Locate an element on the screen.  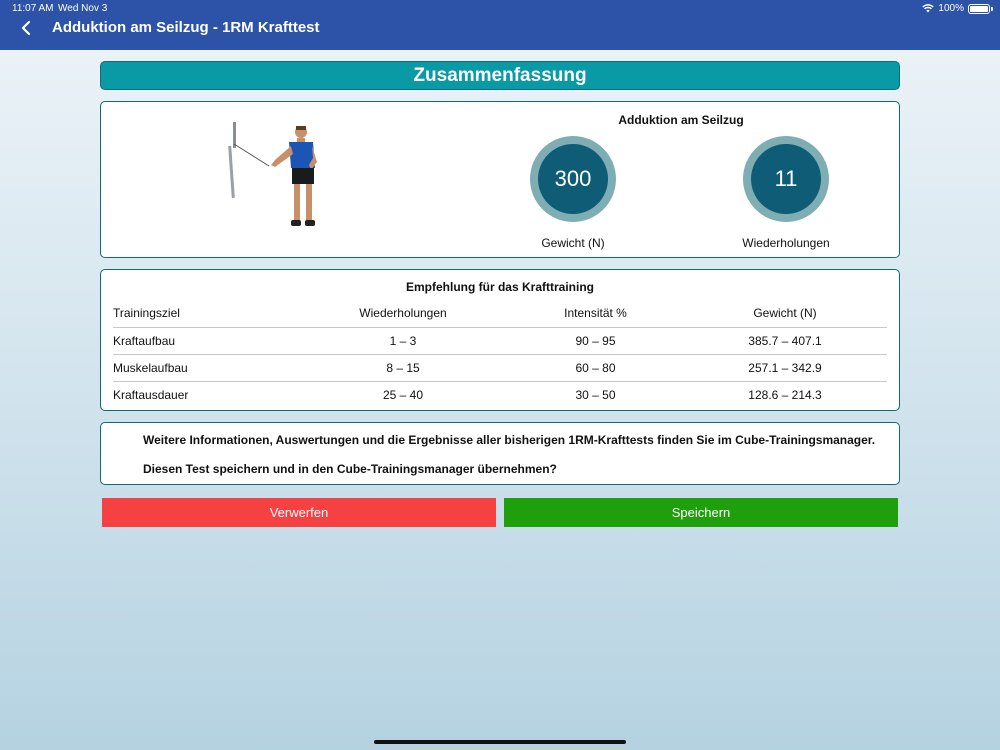
recommendation-title: Empfehlung für das Krafttraining is located at coordinates (499, 287).